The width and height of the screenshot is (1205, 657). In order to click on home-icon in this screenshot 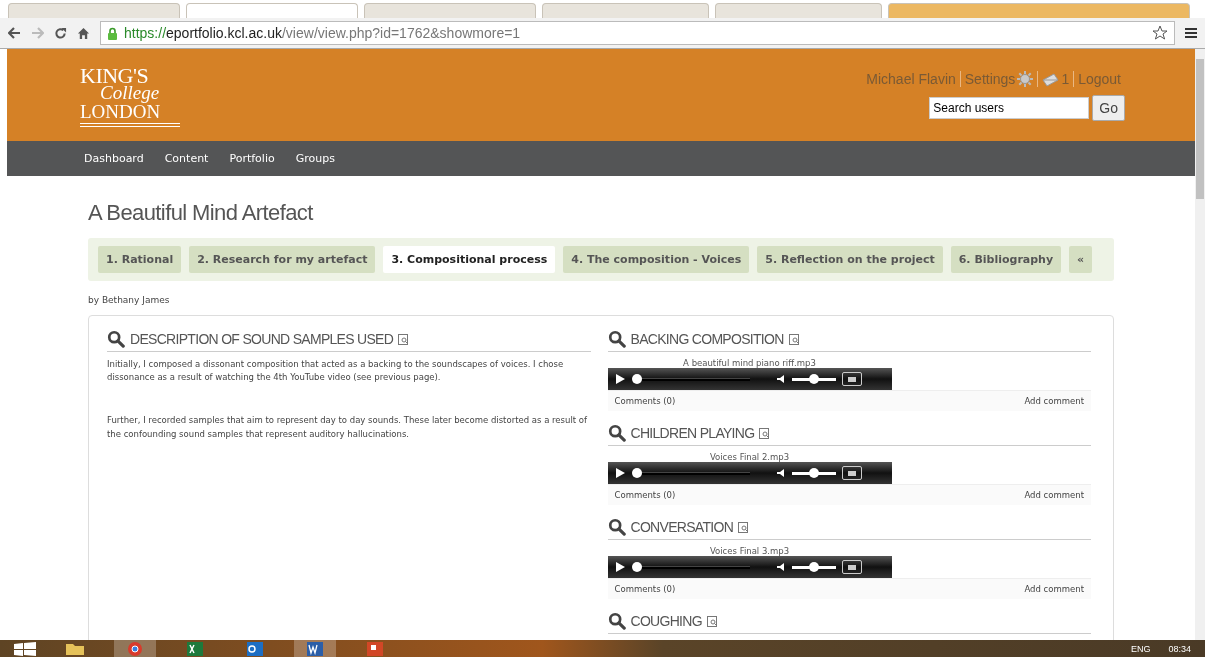, I will do `click(83, 33)`.